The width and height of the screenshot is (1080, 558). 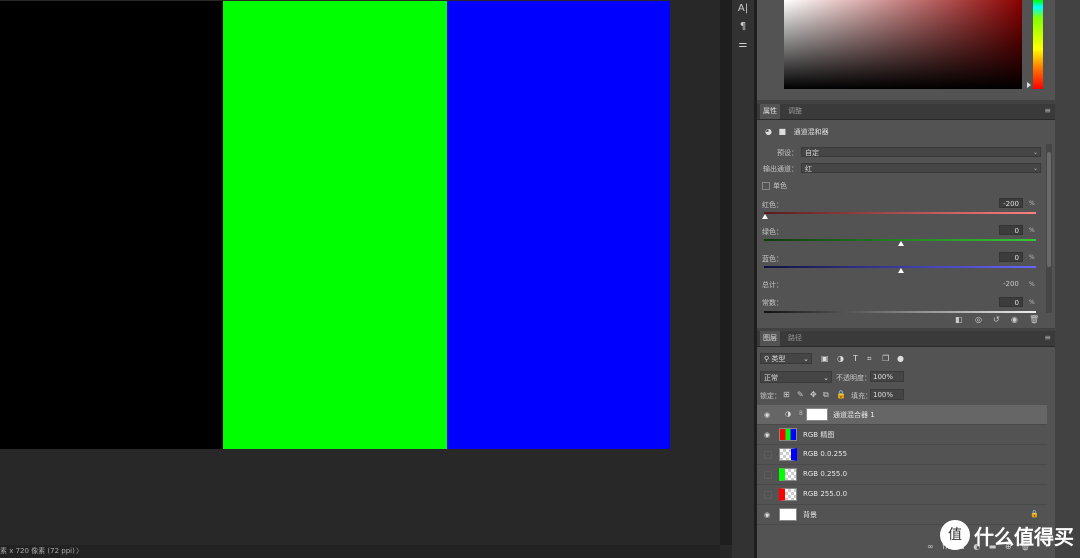 What do you see at coordinates (855, 358) in the screenshot?
I see `filter-type-icon: T` at bounding box center [855, 358].